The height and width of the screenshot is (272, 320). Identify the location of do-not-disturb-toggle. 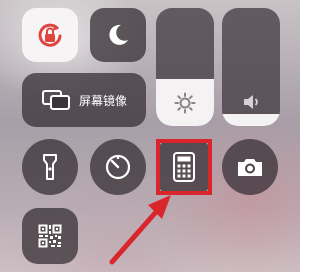
(118, 35).